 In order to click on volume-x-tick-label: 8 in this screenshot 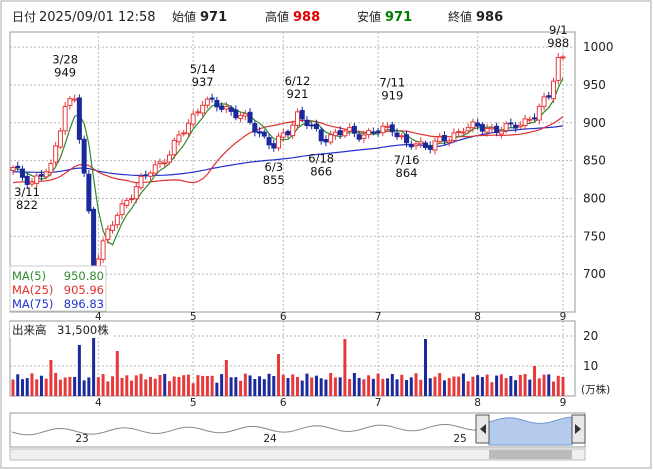, I will do `click(477, 403)`.